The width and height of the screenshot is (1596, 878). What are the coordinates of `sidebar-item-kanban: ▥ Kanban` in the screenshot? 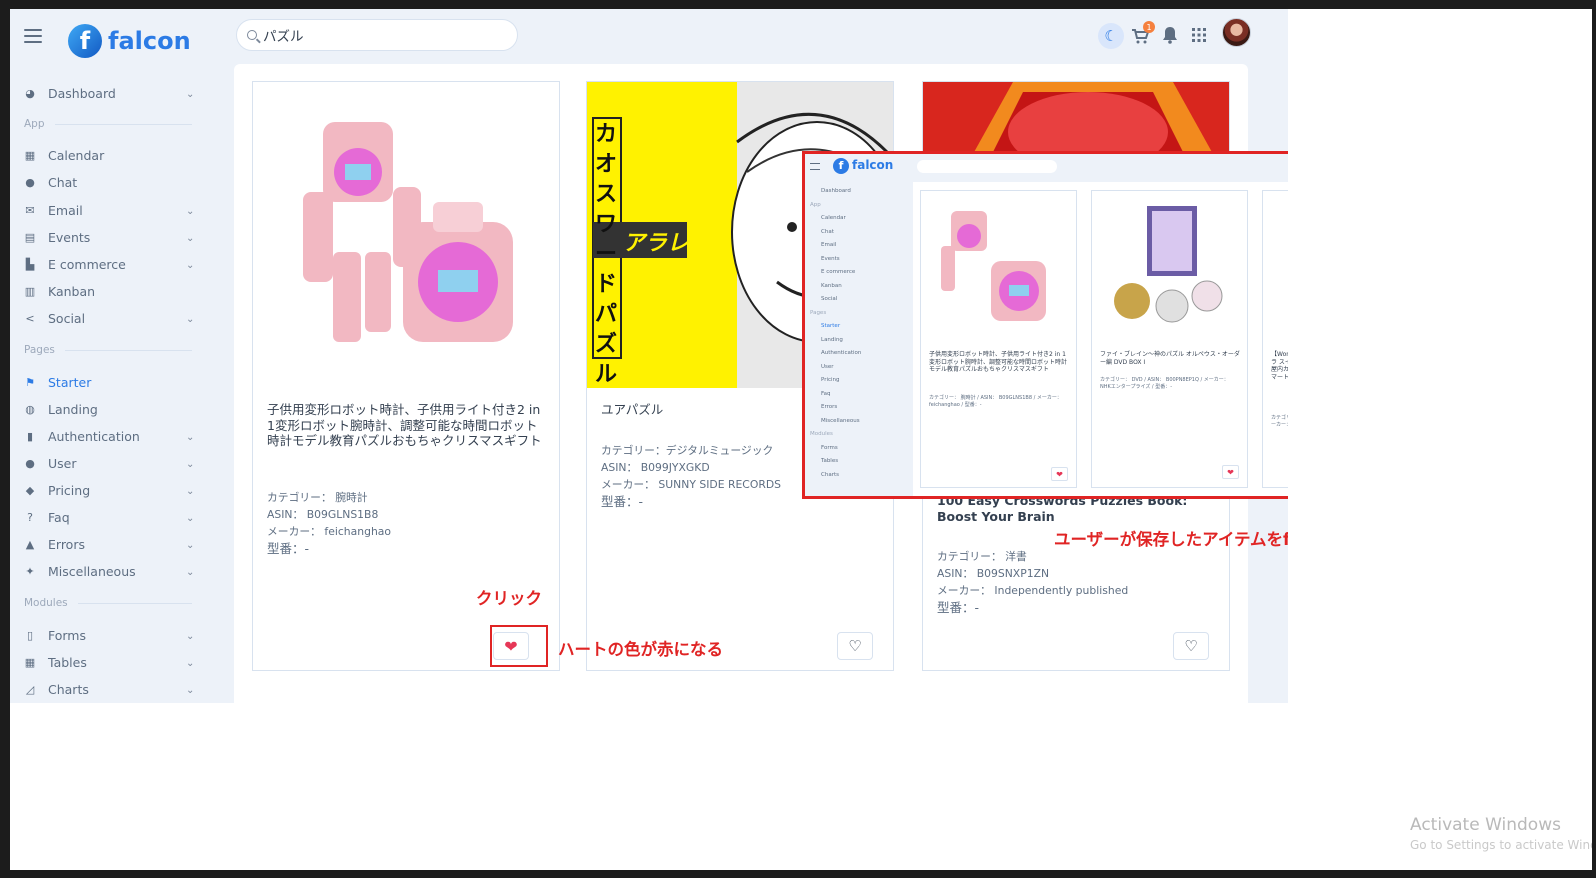 It's located at (109, 291).